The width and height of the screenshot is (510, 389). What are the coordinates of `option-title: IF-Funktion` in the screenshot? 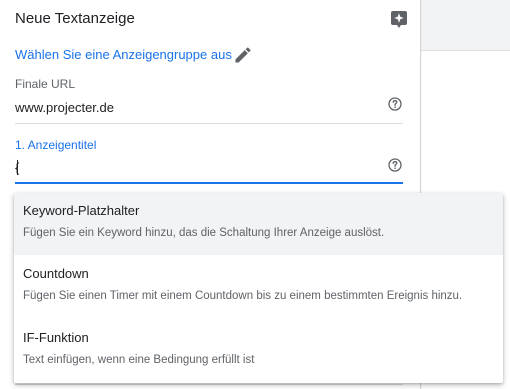 It's located at (56, 337).